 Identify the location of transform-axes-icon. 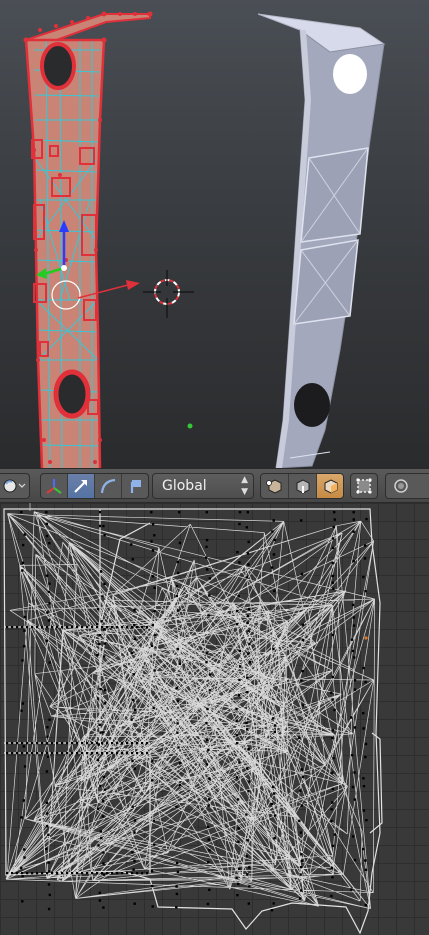
(54, 486).